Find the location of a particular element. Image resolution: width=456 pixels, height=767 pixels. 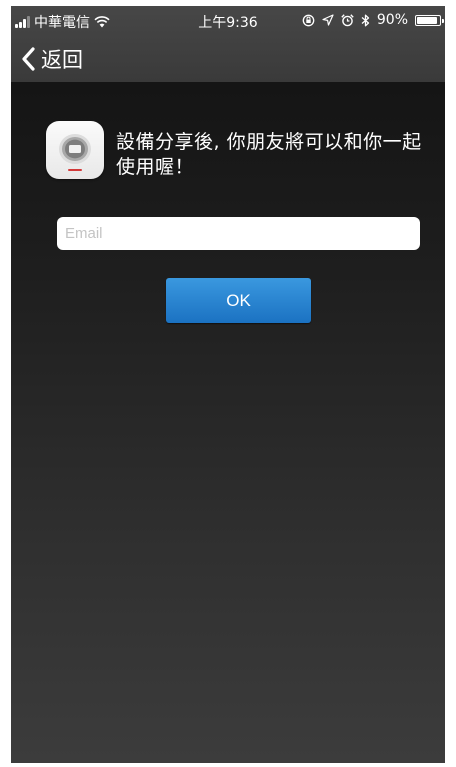

battery-icon is located at coordinates (429, 20).